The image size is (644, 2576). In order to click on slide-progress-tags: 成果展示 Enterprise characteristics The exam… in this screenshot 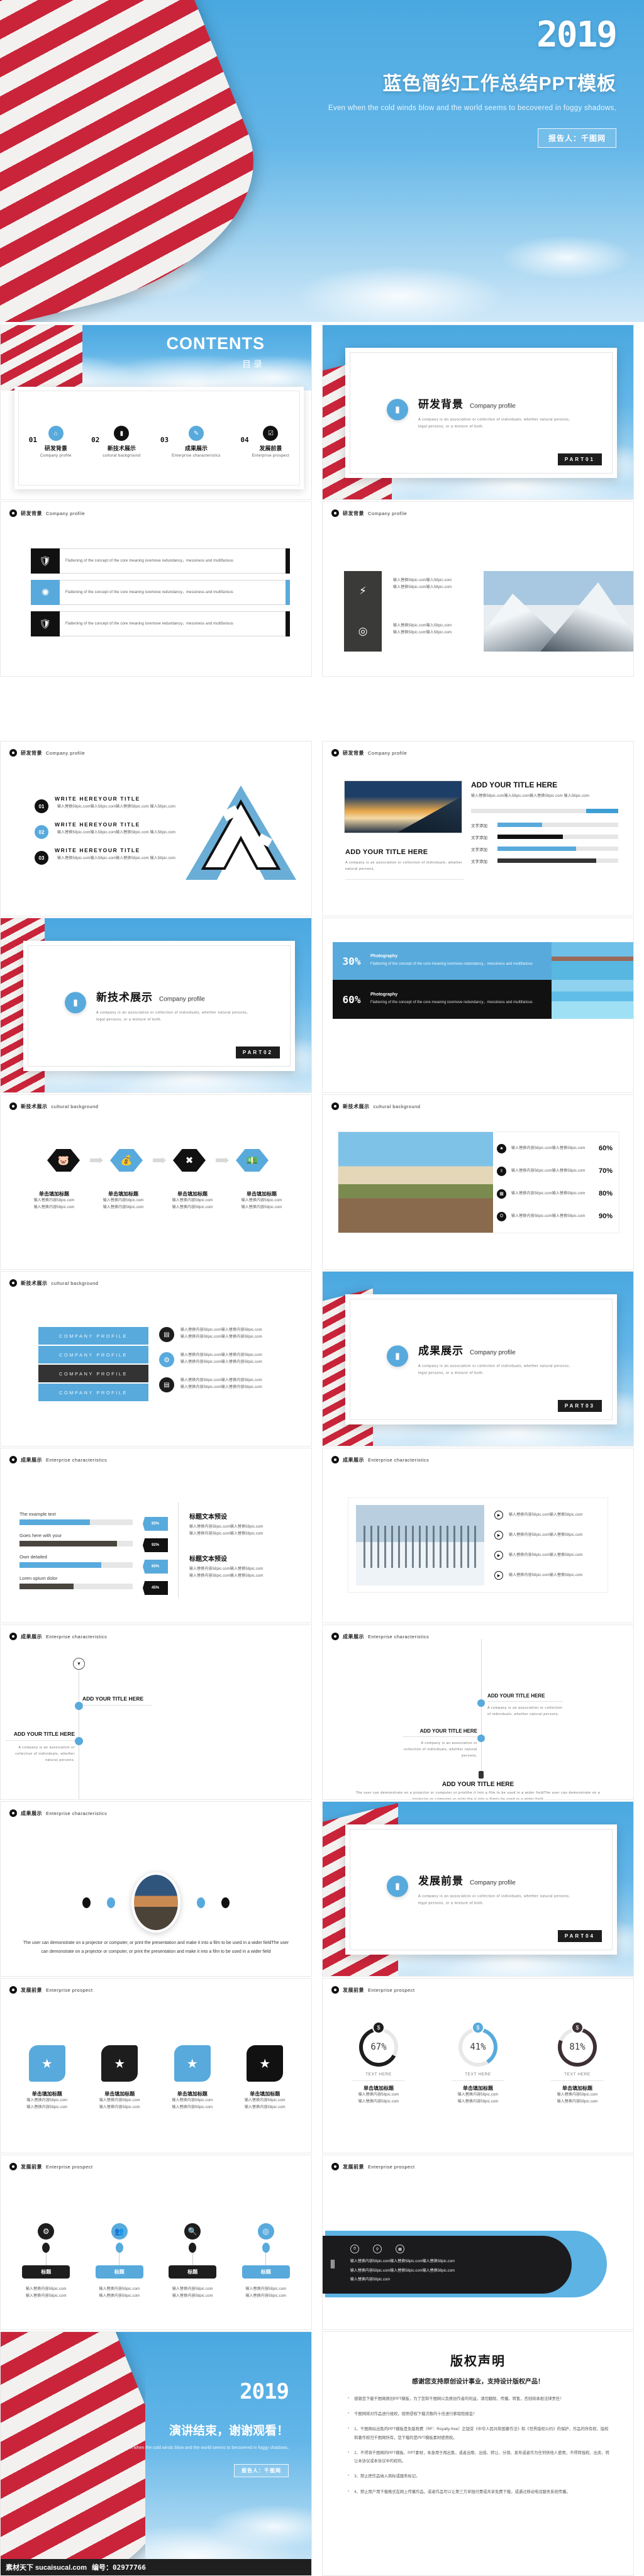, I will do `click(156, 1535)`.